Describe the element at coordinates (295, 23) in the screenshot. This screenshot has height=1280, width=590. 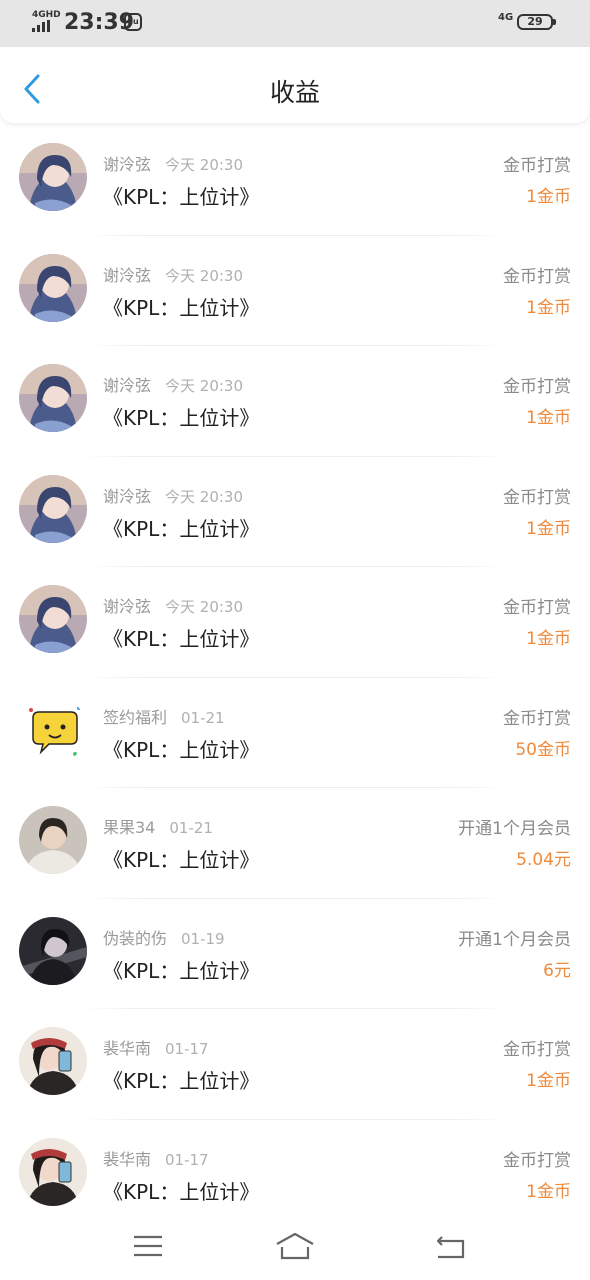
I see `status-bar: 4GHD 23:39 du 4G 29` at that location.